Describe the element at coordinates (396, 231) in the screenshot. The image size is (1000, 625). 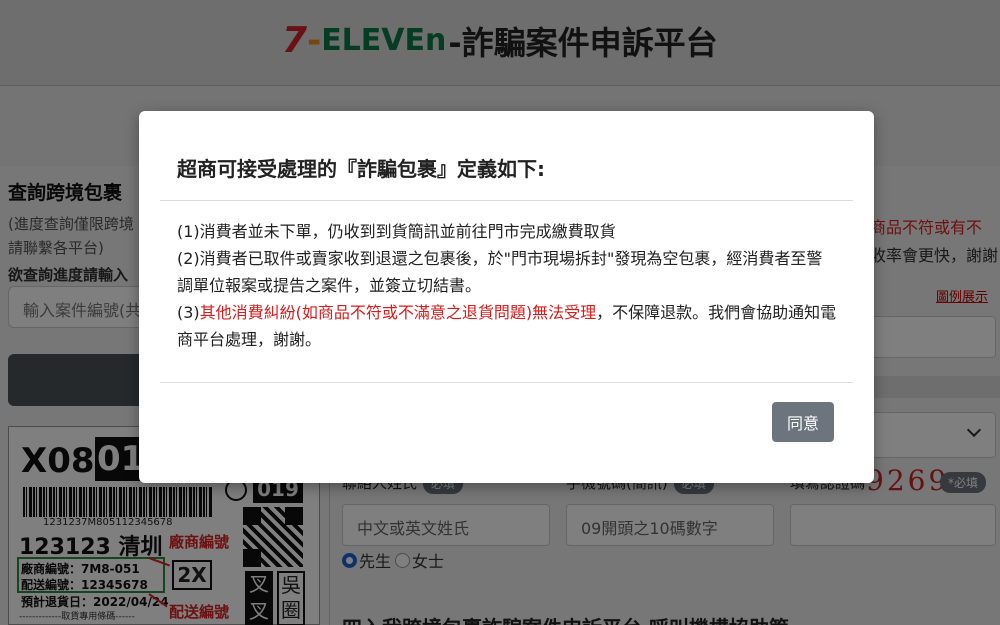
I see `modal-line-1: (1)消費者並未下單，仍收到到貨簡訊並前往門市完成繳費取貨` at that location.